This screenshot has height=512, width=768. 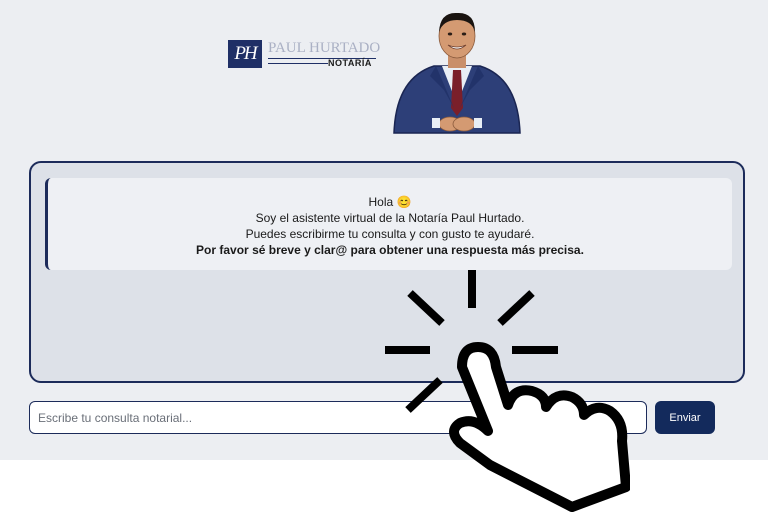 I want to click on logo-monogram: PH, so click(x=245, y=54).